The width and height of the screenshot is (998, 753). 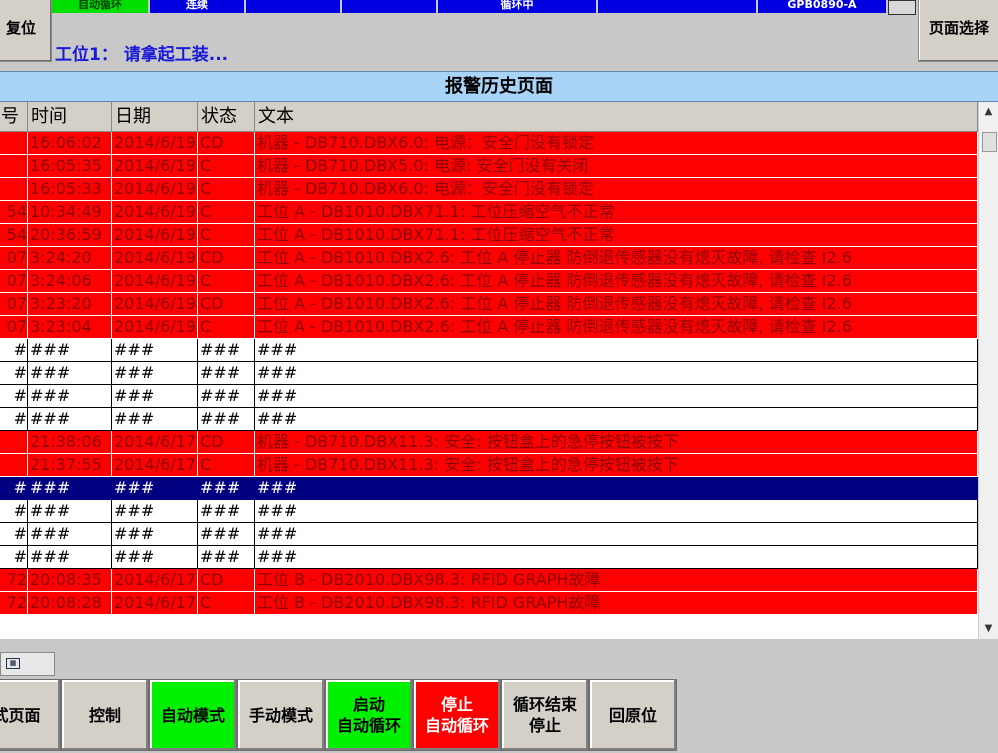 What do you see at coordinates (616, 116) in the screenshot?
I see `column-header-text: 文本` at bounding box center [616, 116].